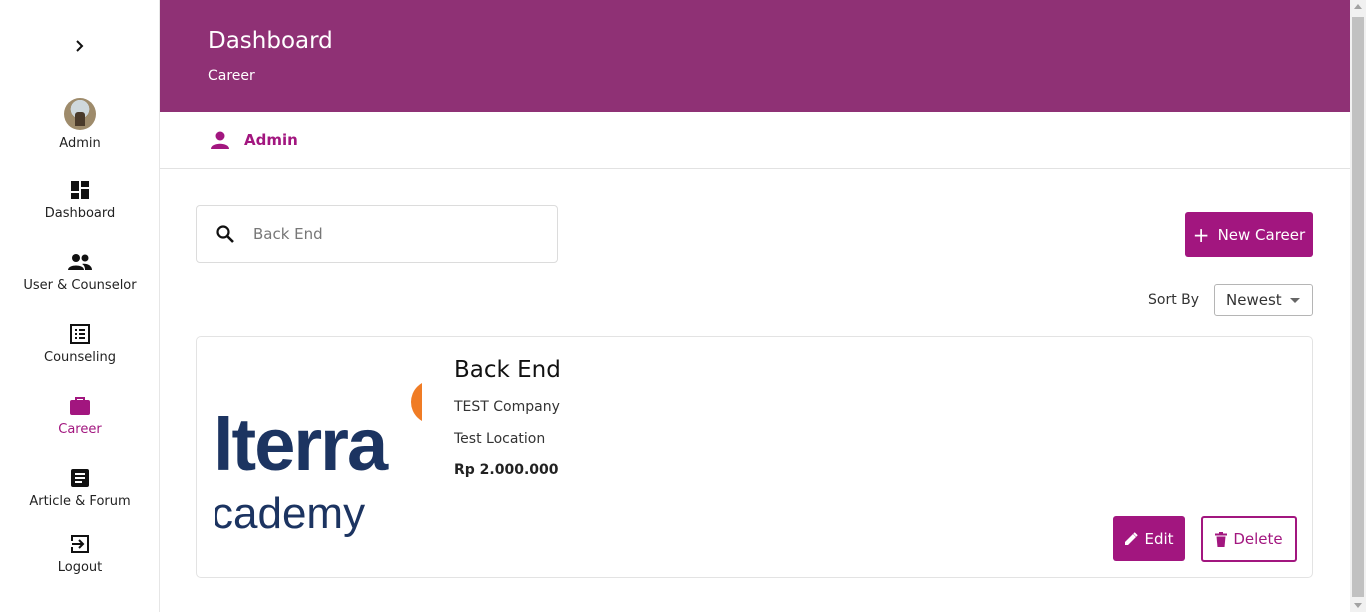  I want to click on sidebar-item-label: Career, so click(80, 429).